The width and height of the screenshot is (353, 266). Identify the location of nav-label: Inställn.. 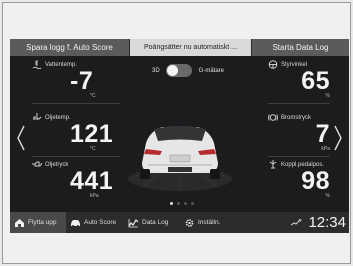
(209, 222).